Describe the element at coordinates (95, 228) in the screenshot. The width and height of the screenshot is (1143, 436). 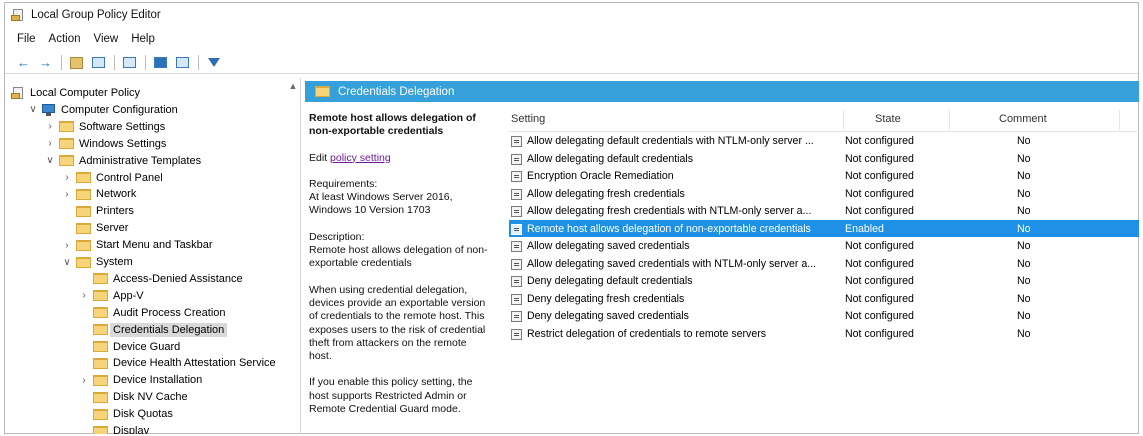
I see `tree-item: Server` at that location.